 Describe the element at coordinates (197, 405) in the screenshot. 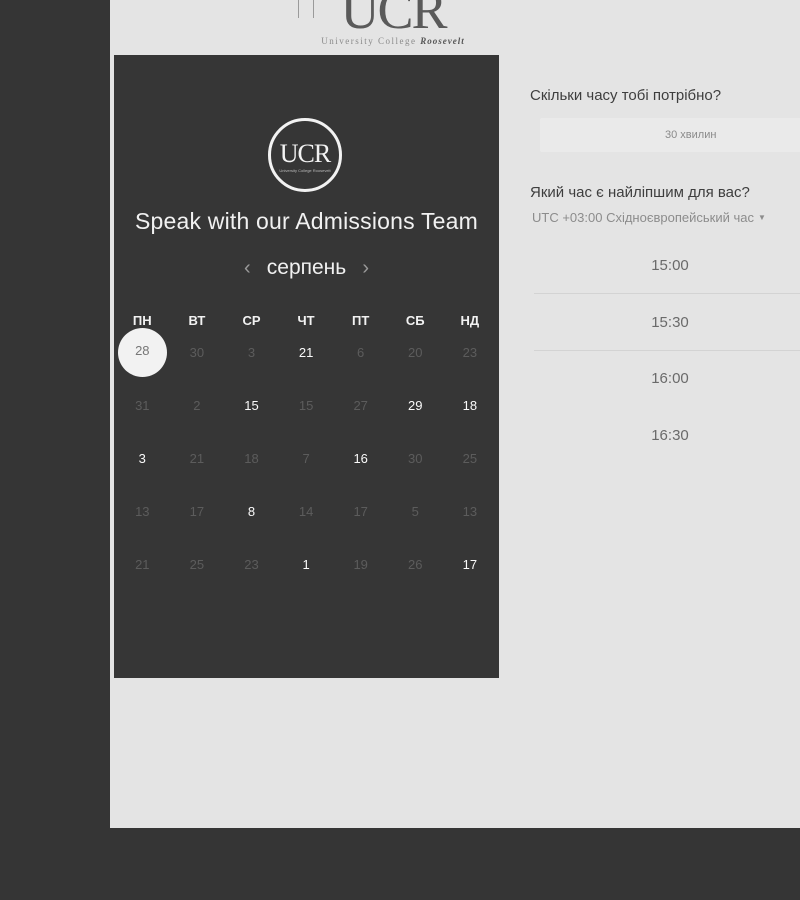

I see `day-number: 2` at that location.